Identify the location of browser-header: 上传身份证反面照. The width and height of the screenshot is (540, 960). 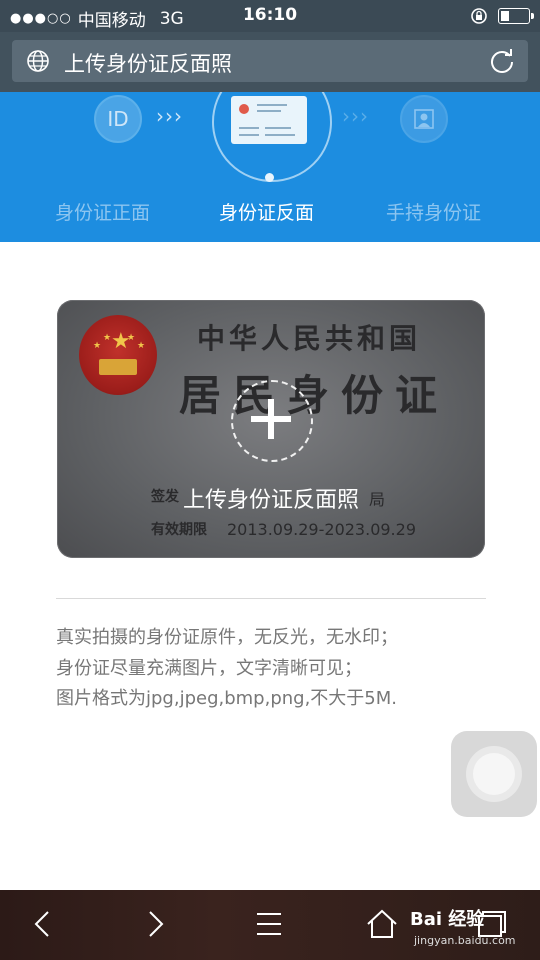
(270, 62).